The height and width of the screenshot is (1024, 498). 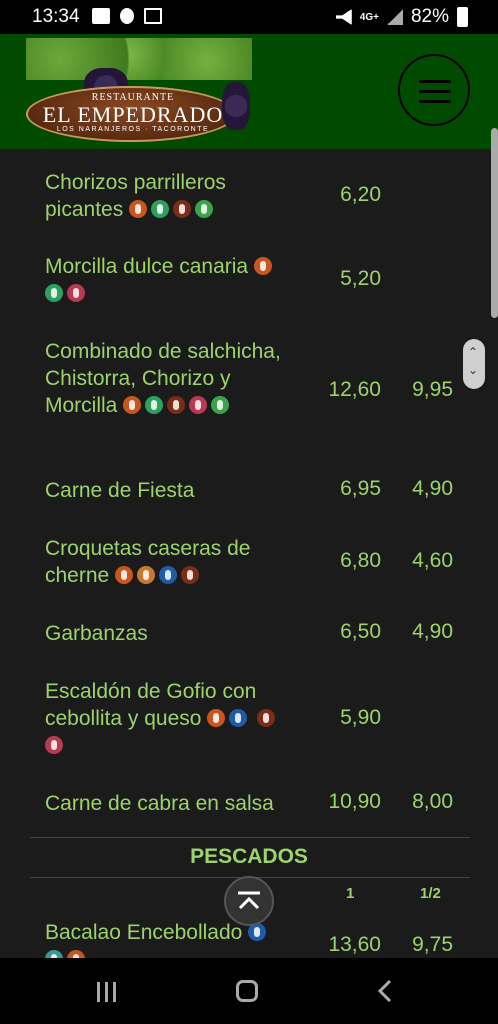 I want to click on battery-icon, so click(x=462, y=17).